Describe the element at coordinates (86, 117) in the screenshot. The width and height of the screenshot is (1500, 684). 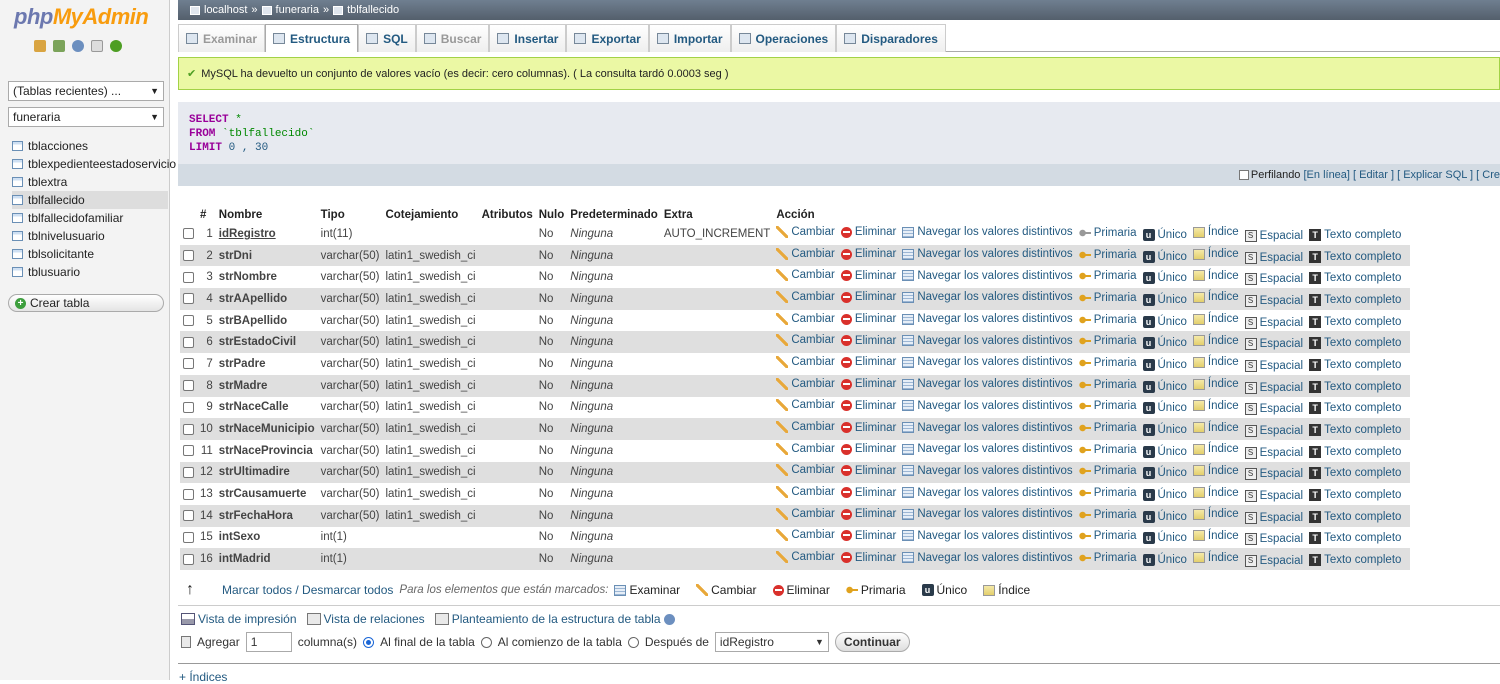
I see `database-select: funeraria ▼` at that location.